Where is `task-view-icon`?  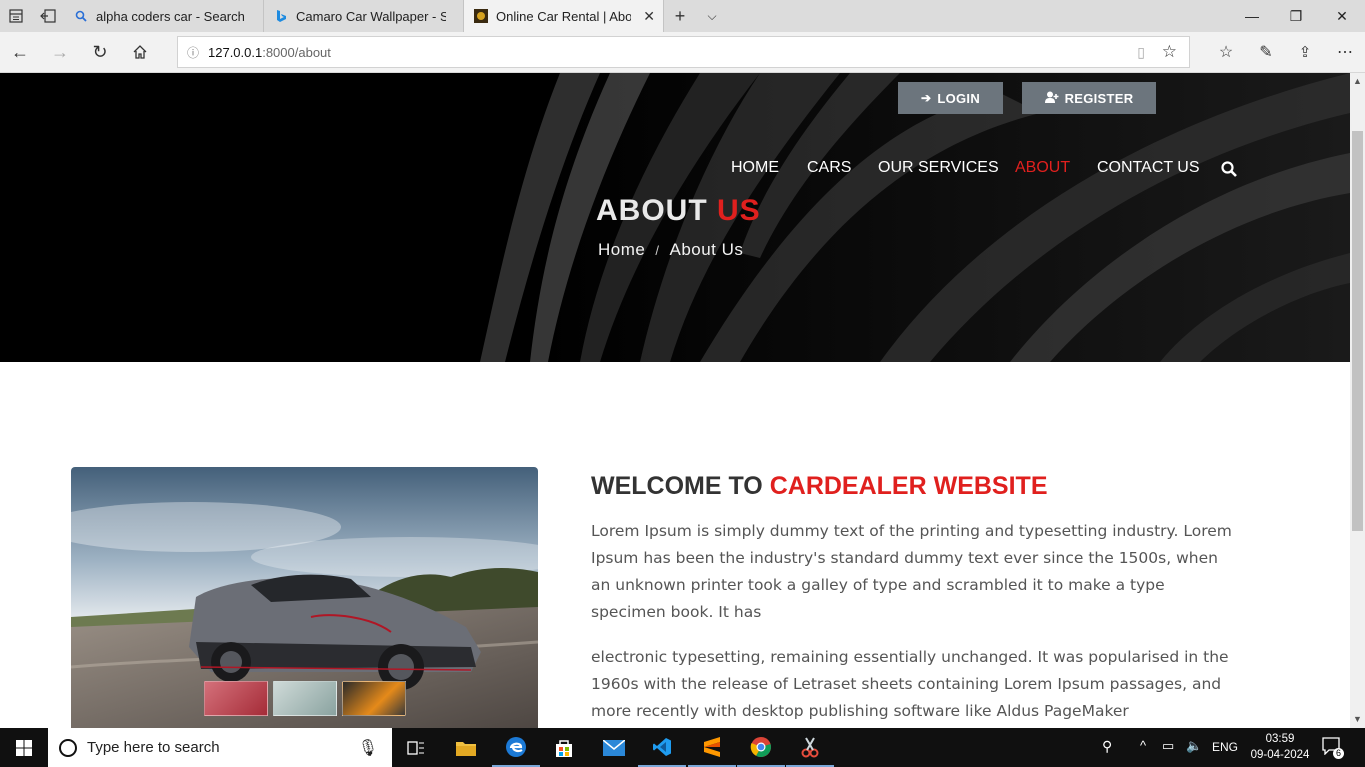
task-view-icon is located at coordinates (416, 747).